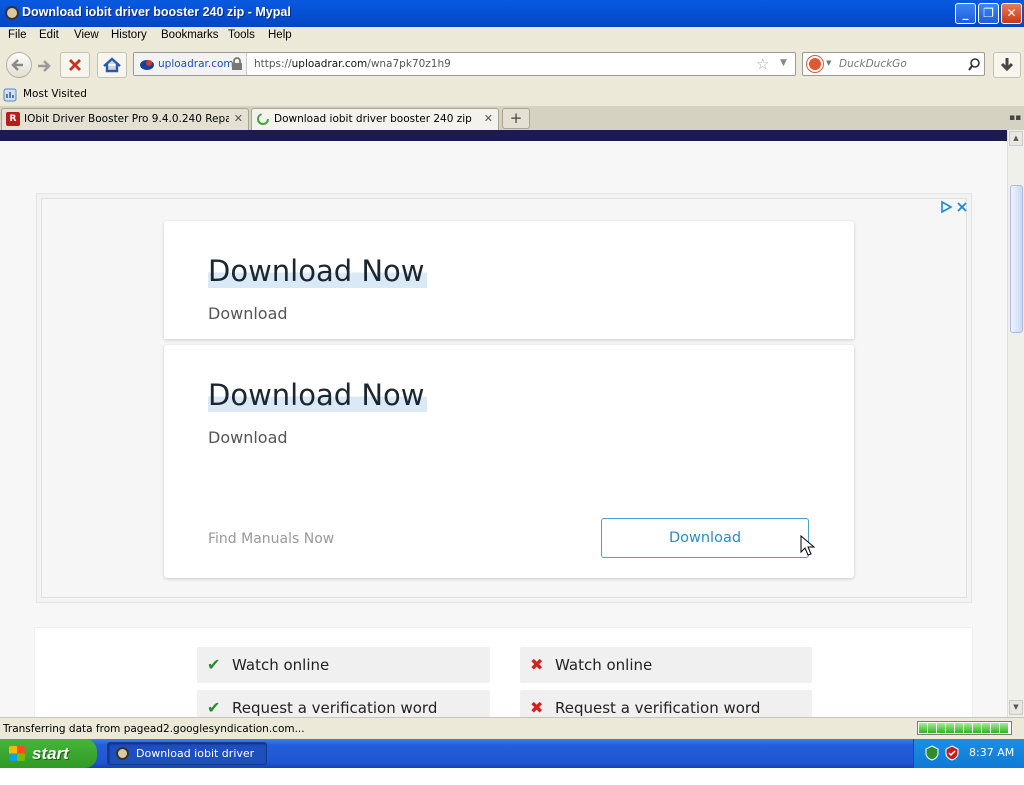  I want to click on security-shield-icon, so click(932, 753).